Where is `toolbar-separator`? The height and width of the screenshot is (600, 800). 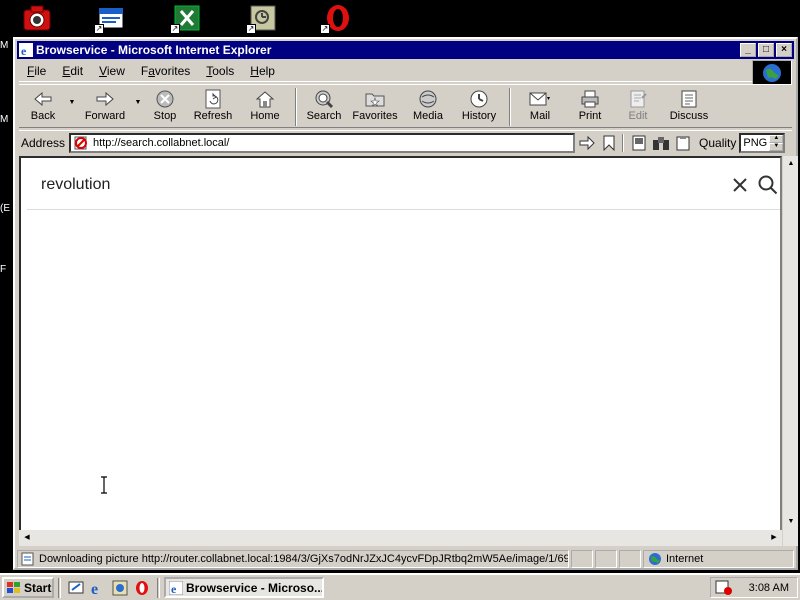
toolbar-separator is located at coordinates (510, 107).